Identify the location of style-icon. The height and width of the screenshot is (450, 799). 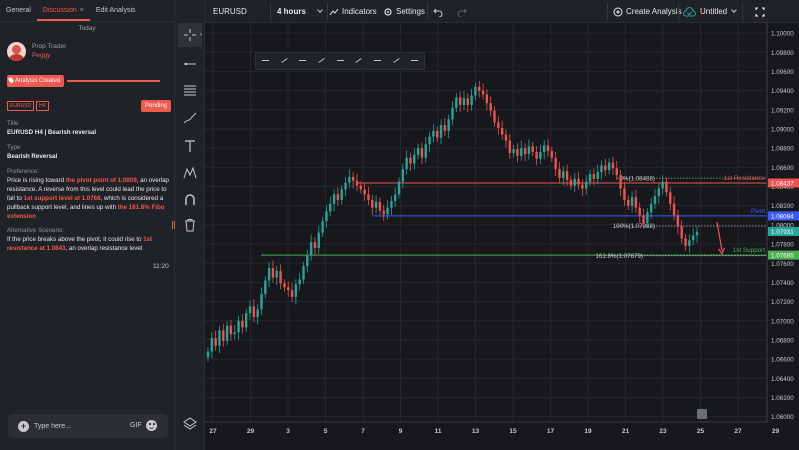
(321, 61).